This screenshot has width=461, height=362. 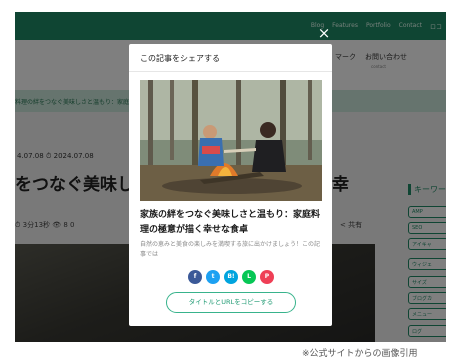 I want to click on article-title: 家族の絆をつなぐ美味しさと温もり：家庭料理の極意が描く幸せな食卓, so click(x=232, y=223).